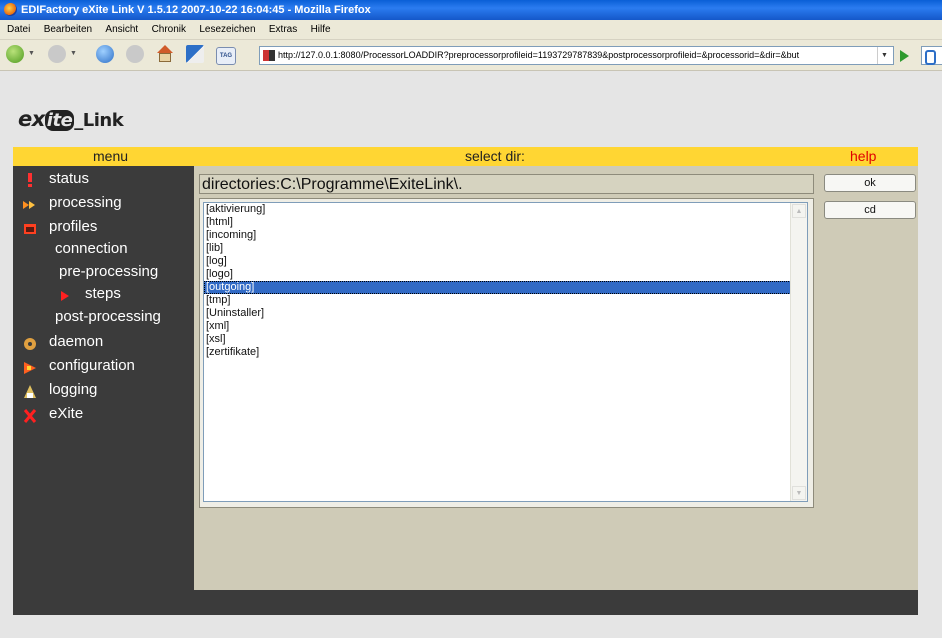  Describe the element at coordinates (105, 54) in the screenshot. I see `reload-icon` at that location.